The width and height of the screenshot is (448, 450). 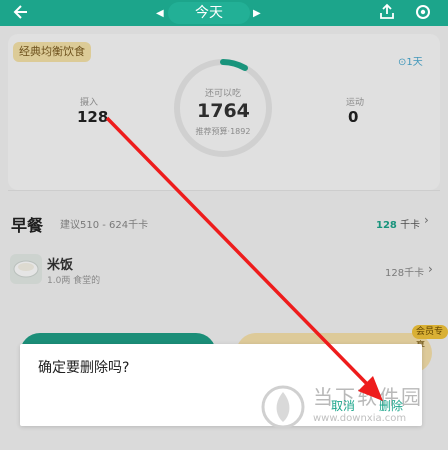 What do you see at coordinates (391, 405) in the screenshot?
I see `delete-button: 删除` at bounding box center [391, 405].